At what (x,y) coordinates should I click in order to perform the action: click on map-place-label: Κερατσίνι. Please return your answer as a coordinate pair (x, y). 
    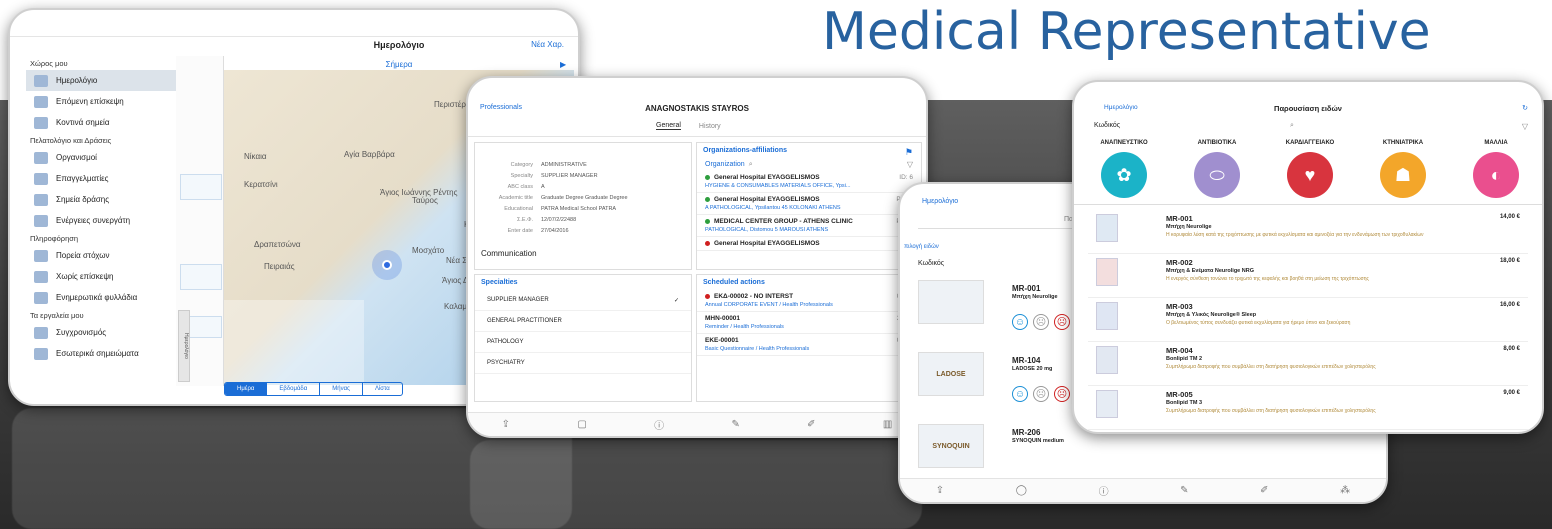
    Looking at the image, I should click on (261, 184).